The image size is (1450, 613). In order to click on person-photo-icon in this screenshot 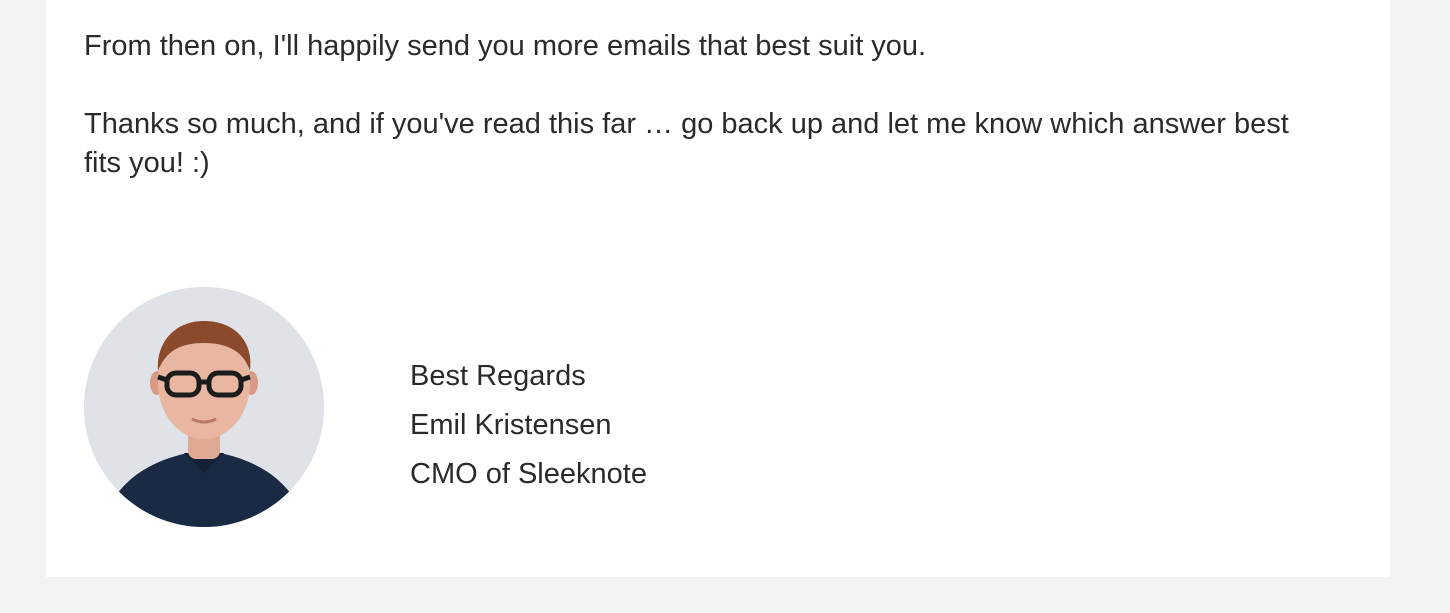, I will do `click(204, 407)`.